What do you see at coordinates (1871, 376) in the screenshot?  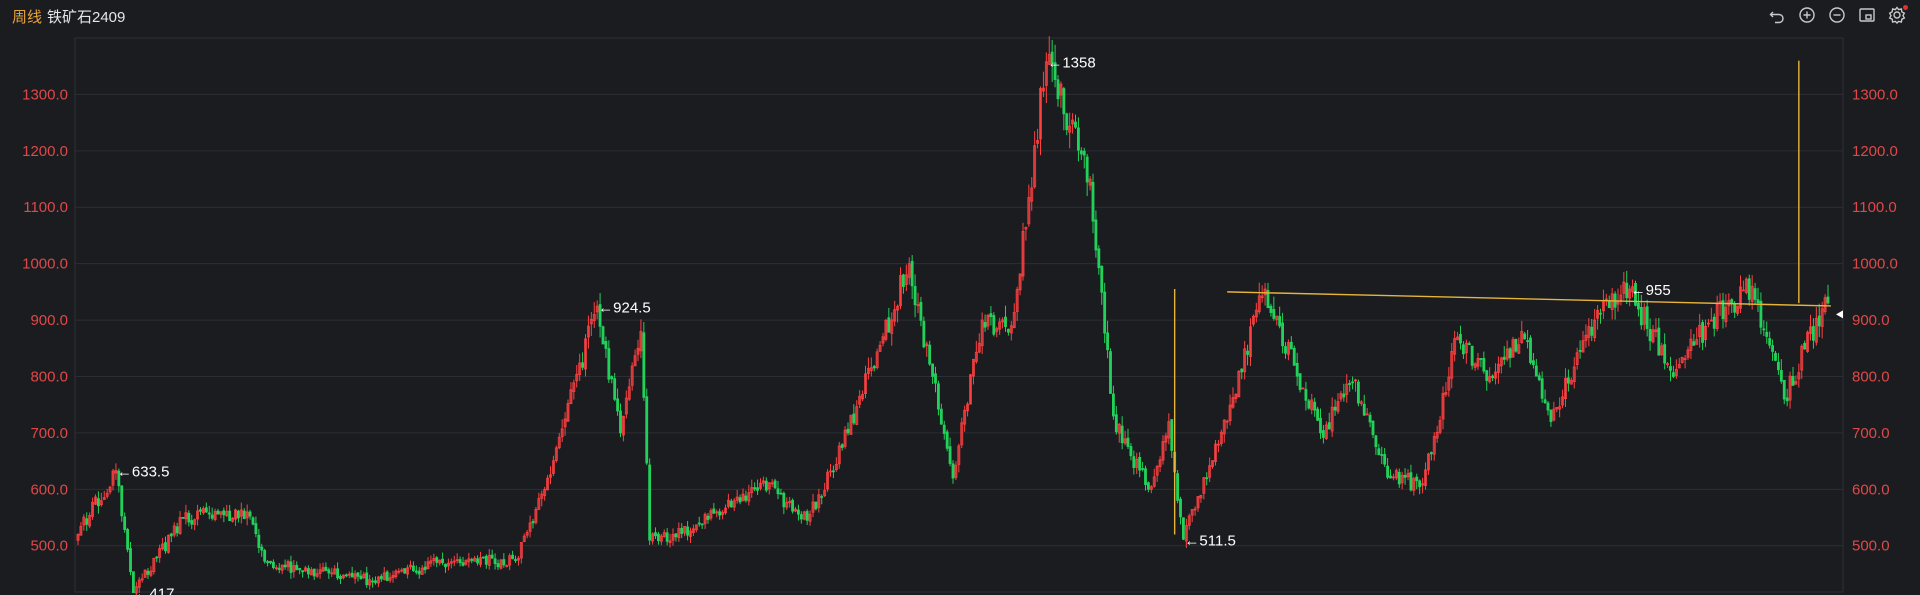 I see `y-tick-label-right: 800.0` at bounding box center [1871, 376].